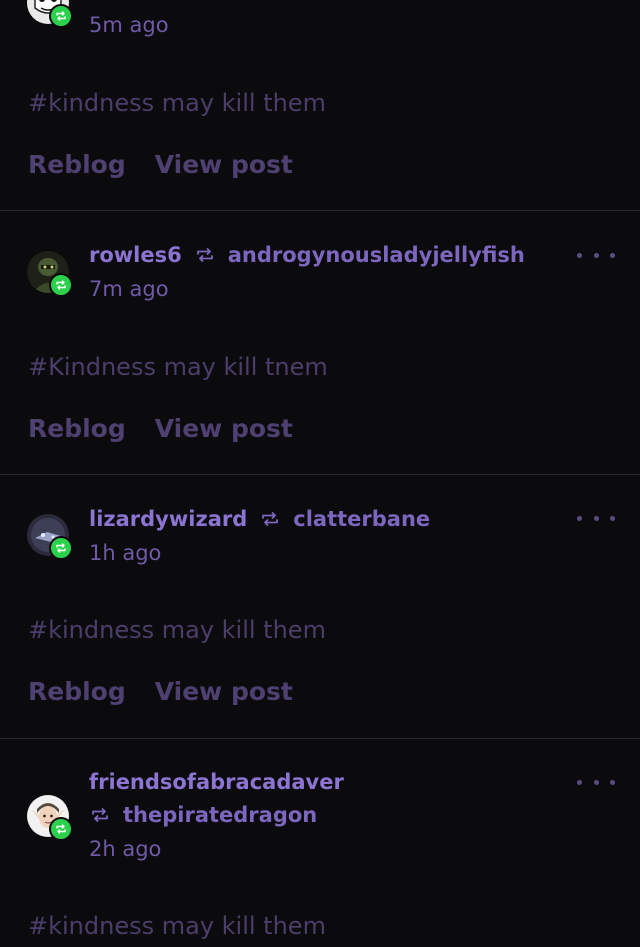 The width and height of the screenshot is (640, 947). Describe the element at coordinates (361, 519) in the screenshot. I see `source-blog-link: clatterbane` at that location.